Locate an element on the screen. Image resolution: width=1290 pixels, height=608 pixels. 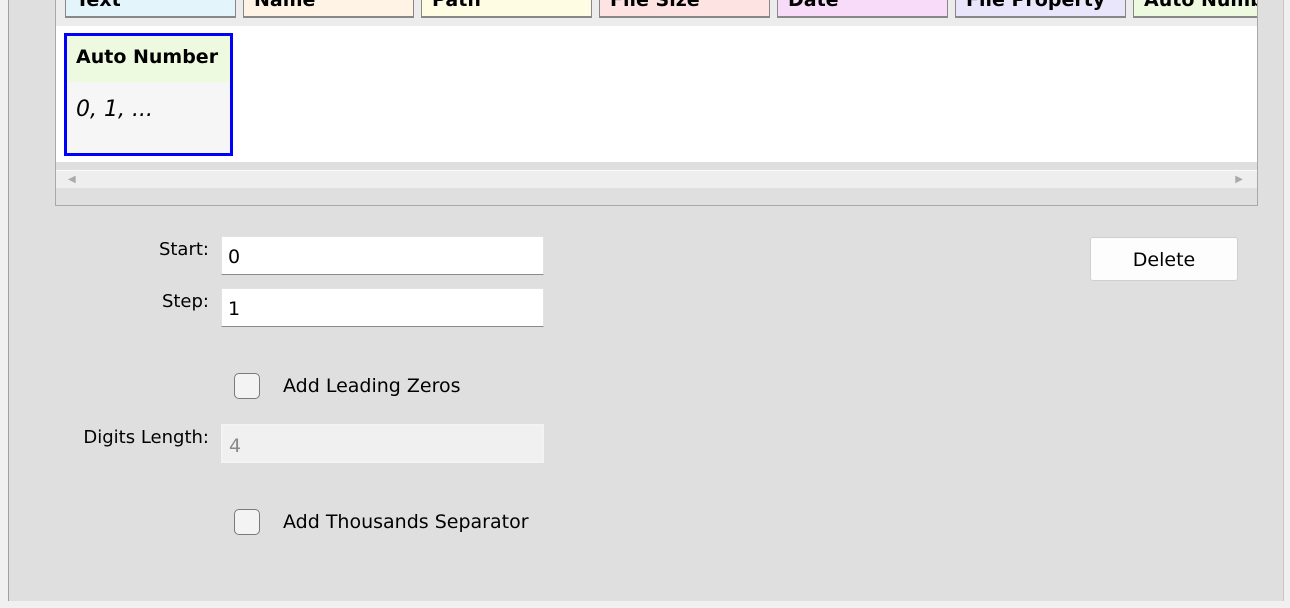
scroll-right-icon: ▶ is located at coordinates (1239, 179).